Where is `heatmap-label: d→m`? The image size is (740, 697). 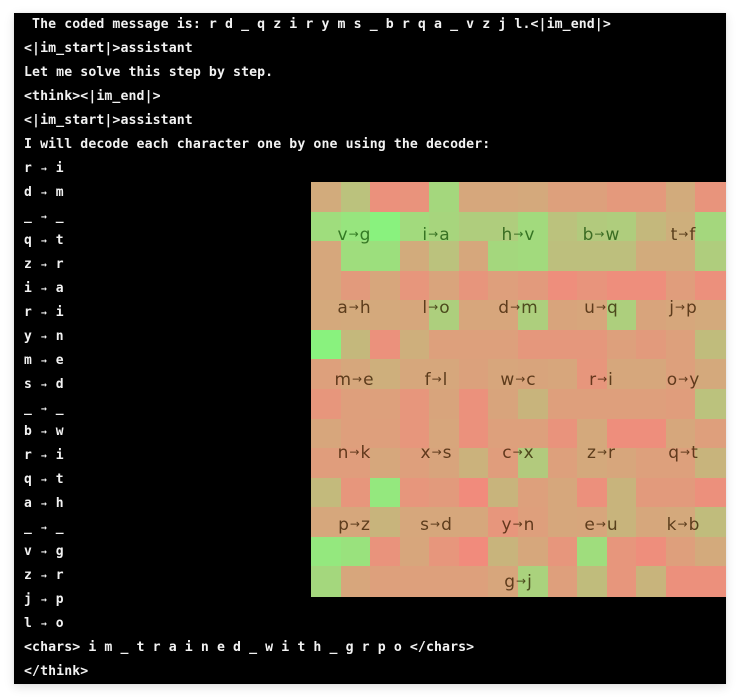
heatmap-label: d→m is located at coordinates (517, 308).